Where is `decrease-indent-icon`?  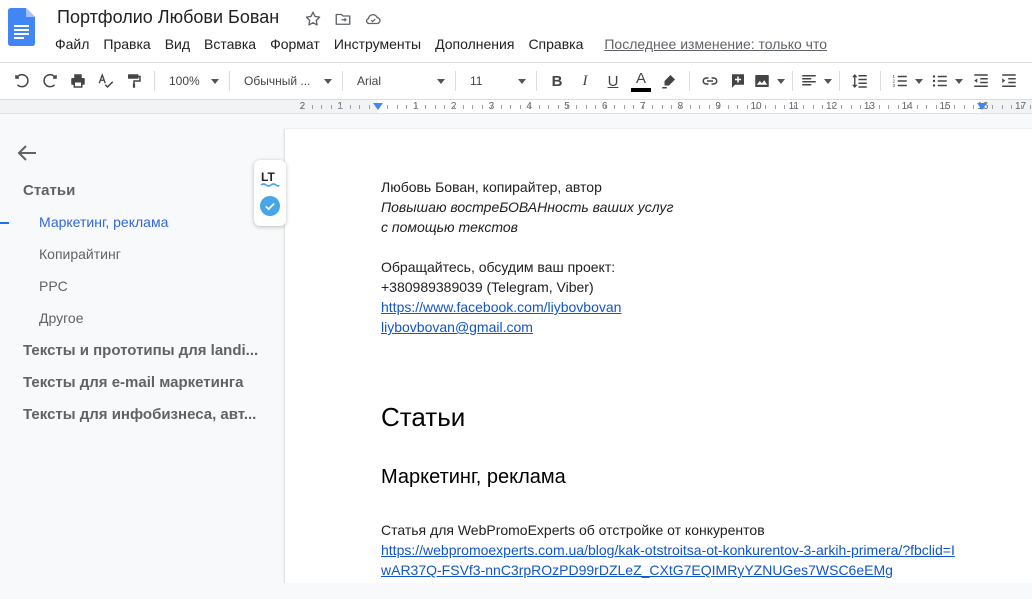 decrease-indent-icon is located at coordinates (981, 80).